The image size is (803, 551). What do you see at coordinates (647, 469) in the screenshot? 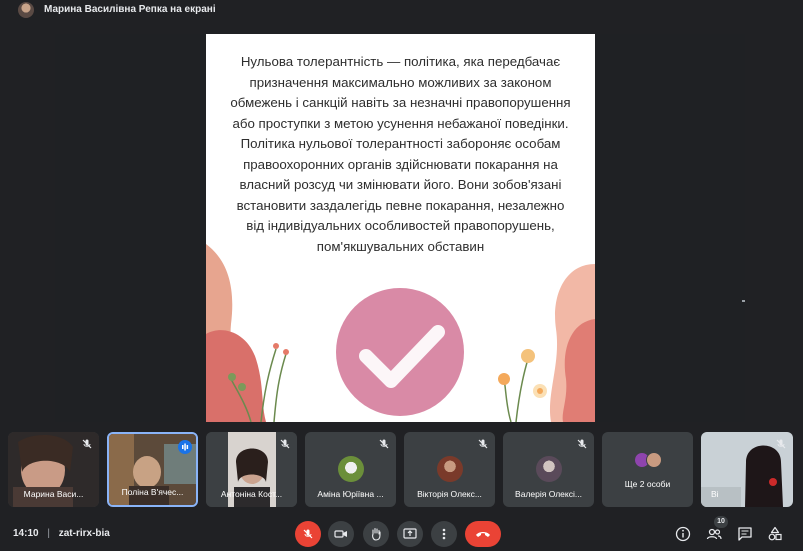
I see `more-participants-tile: Ще 2 особи` at bounding box center [647, 469].